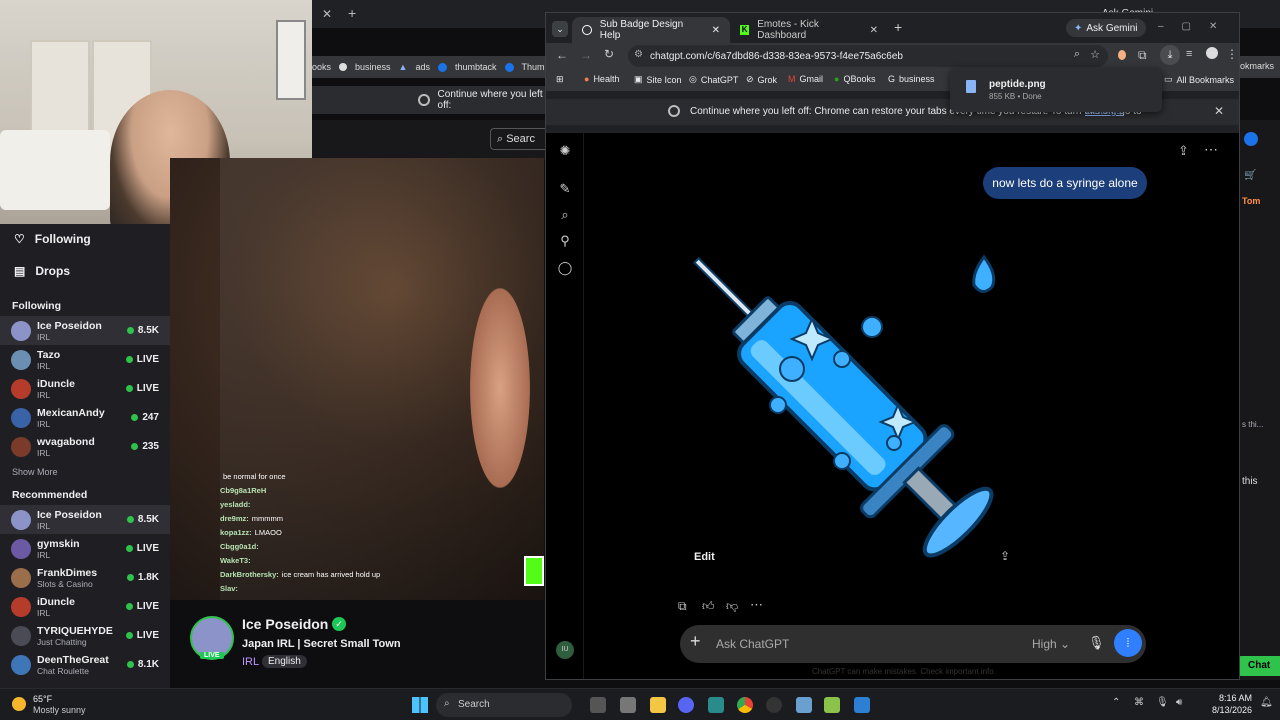  I want to click on site-info-icon: ⚙, so click(638, 54).